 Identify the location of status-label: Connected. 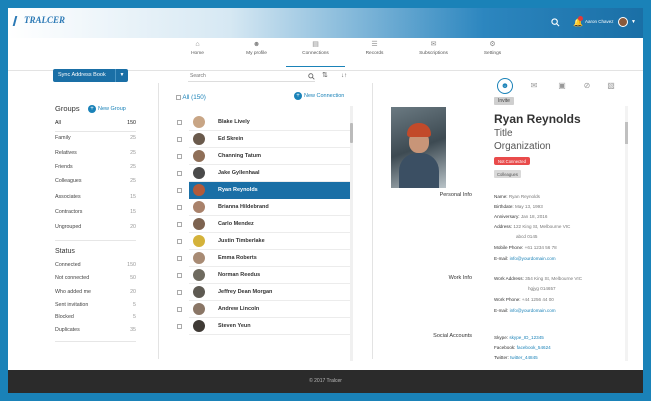
(68, 265).